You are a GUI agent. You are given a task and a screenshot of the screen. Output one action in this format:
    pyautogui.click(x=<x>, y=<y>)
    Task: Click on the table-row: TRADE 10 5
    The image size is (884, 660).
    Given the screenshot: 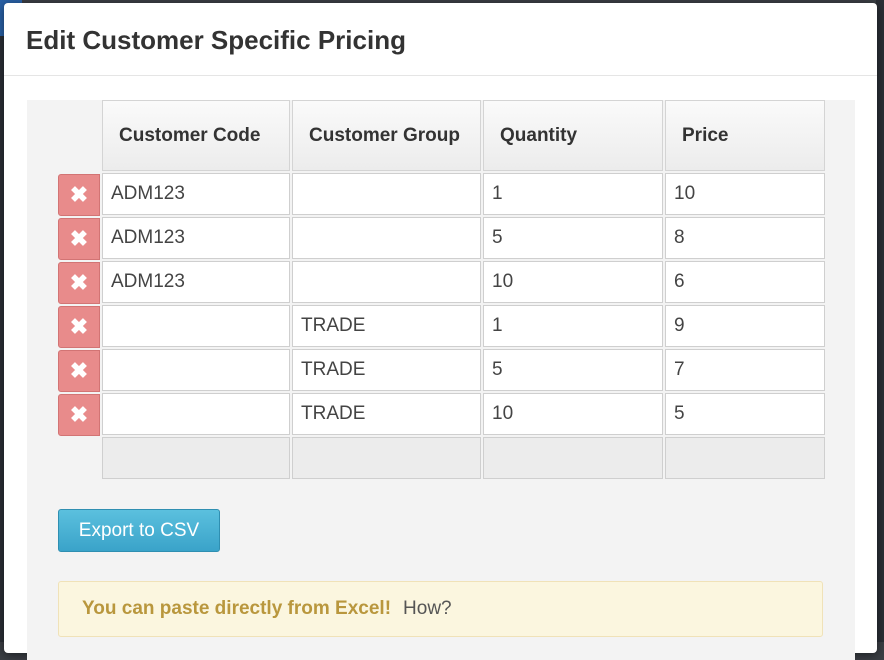 What is the action you would take?
    pyautogui.click(x=464, y=415)
    